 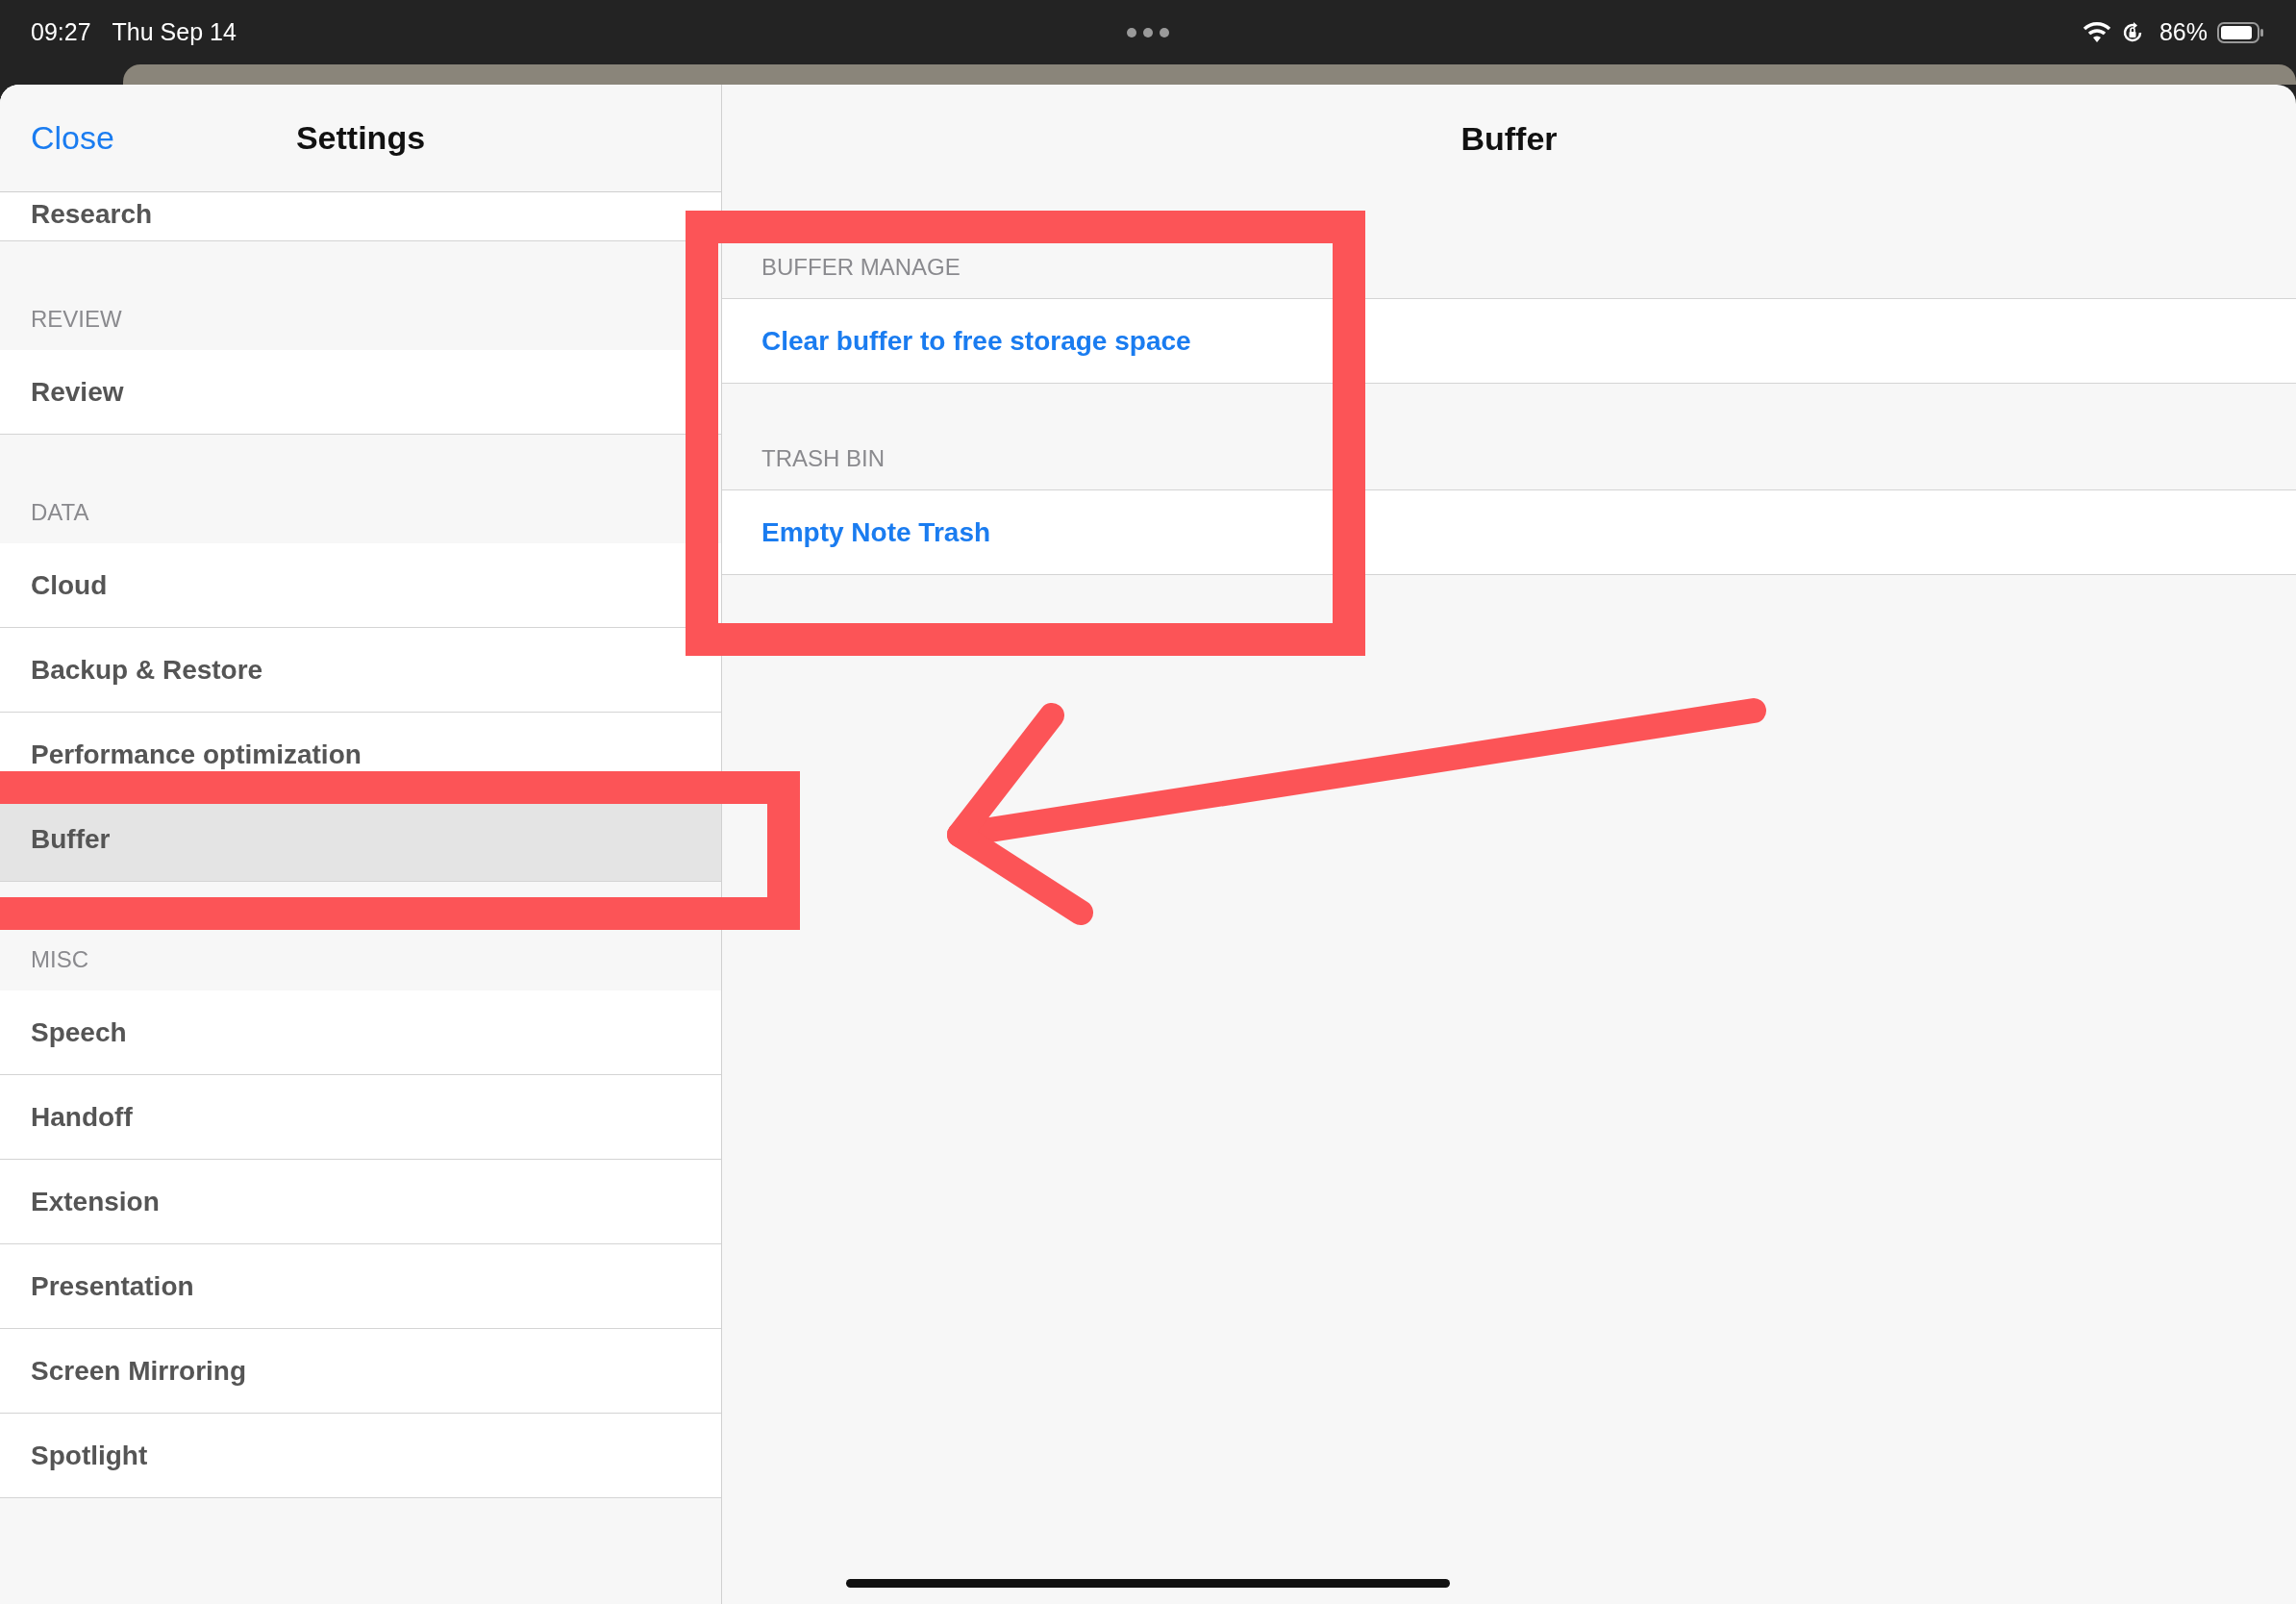 What do you see at coordinates (360, 1202) in the screenshot?
I see `settings-row: Extension` at bounding box center [360, 1202].